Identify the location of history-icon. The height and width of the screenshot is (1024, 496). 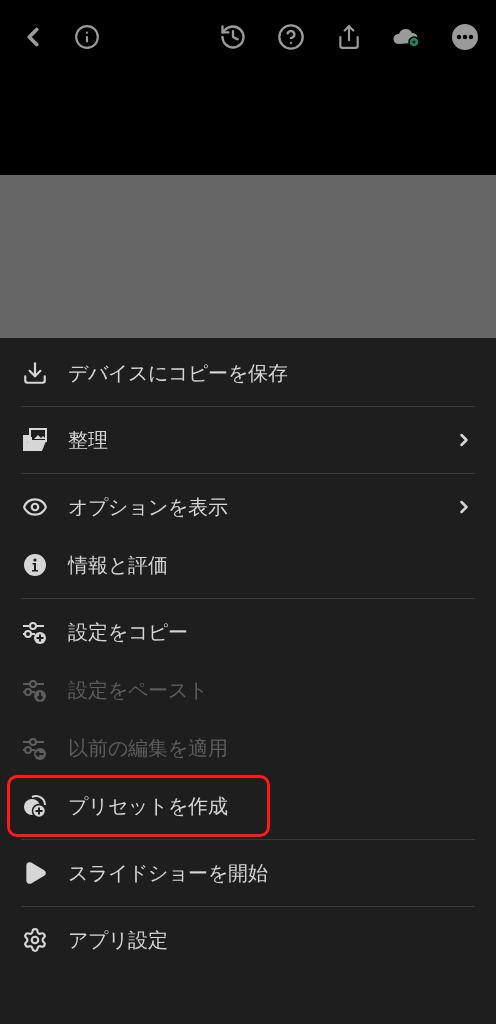
(233, 37).